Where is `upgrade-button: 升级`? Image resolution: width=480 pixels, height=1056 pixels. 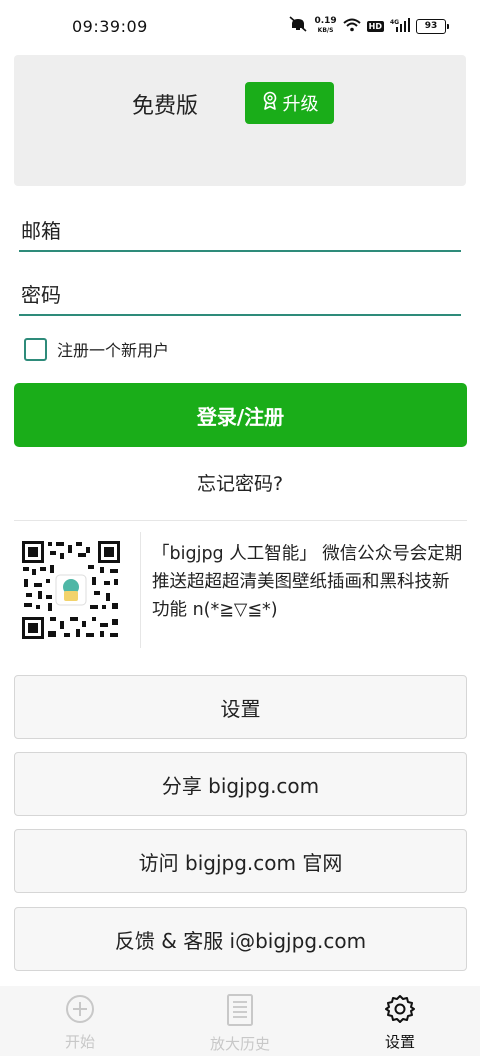
upgrade-button: 升级 is located at coordinates (289, 103).